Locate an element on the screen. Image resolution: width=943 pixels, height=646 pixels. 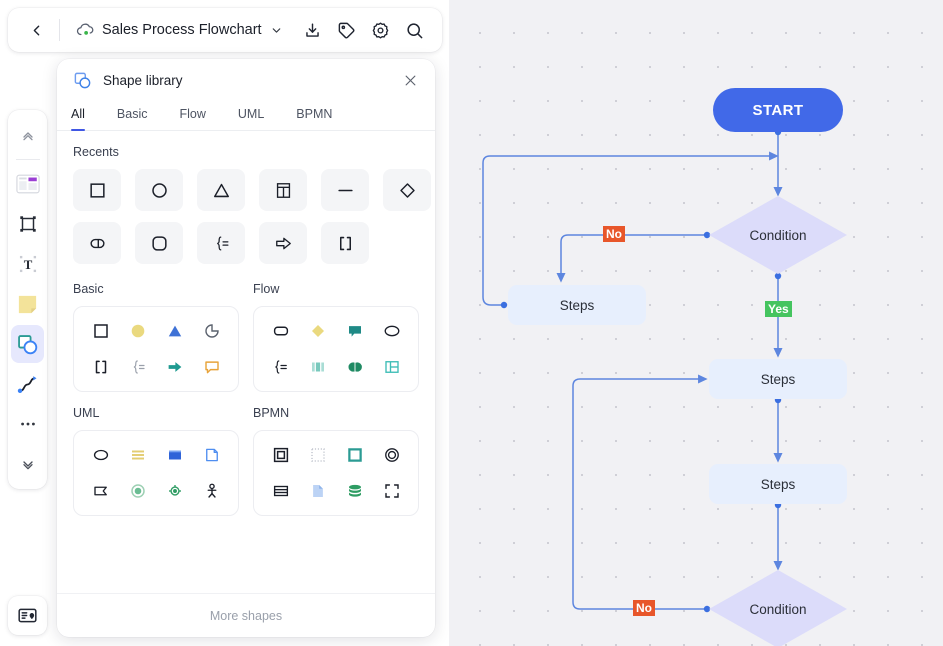
node-start: START is located at coordinates (778, 110).